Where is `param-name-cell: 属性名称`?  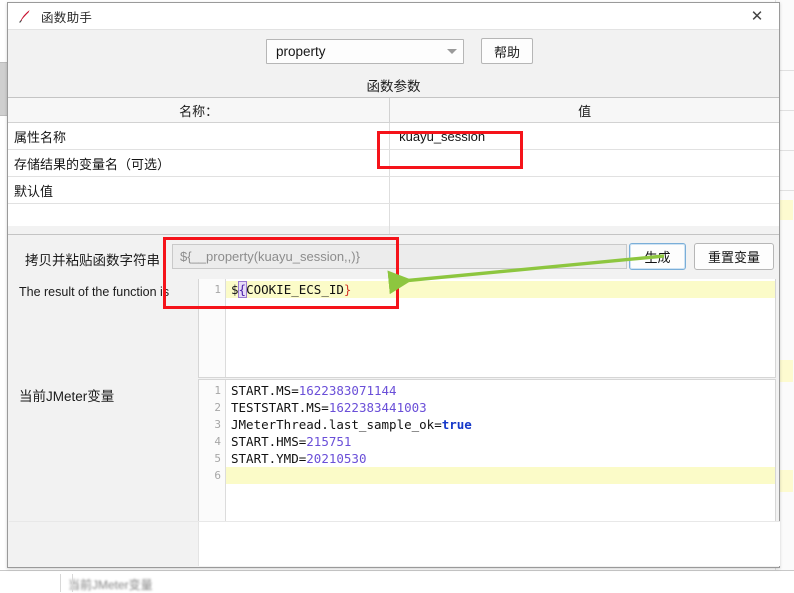 param-name-cell: 属性名称 is located at coordinates (199, 136).